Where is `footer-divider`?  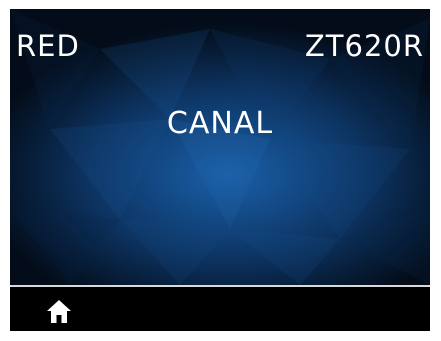 footer-divider is located at coordinates (220, 286).